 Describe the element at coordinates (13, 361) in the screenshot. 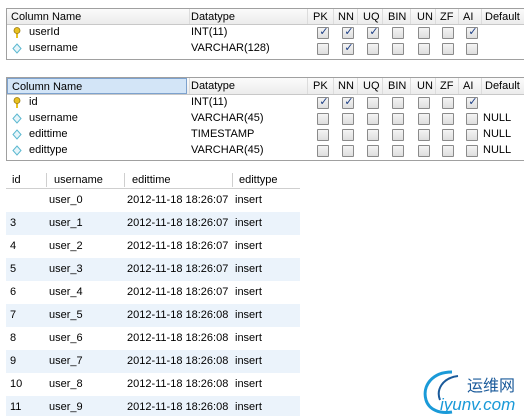

I see `result-cell-id: 9` at that location.